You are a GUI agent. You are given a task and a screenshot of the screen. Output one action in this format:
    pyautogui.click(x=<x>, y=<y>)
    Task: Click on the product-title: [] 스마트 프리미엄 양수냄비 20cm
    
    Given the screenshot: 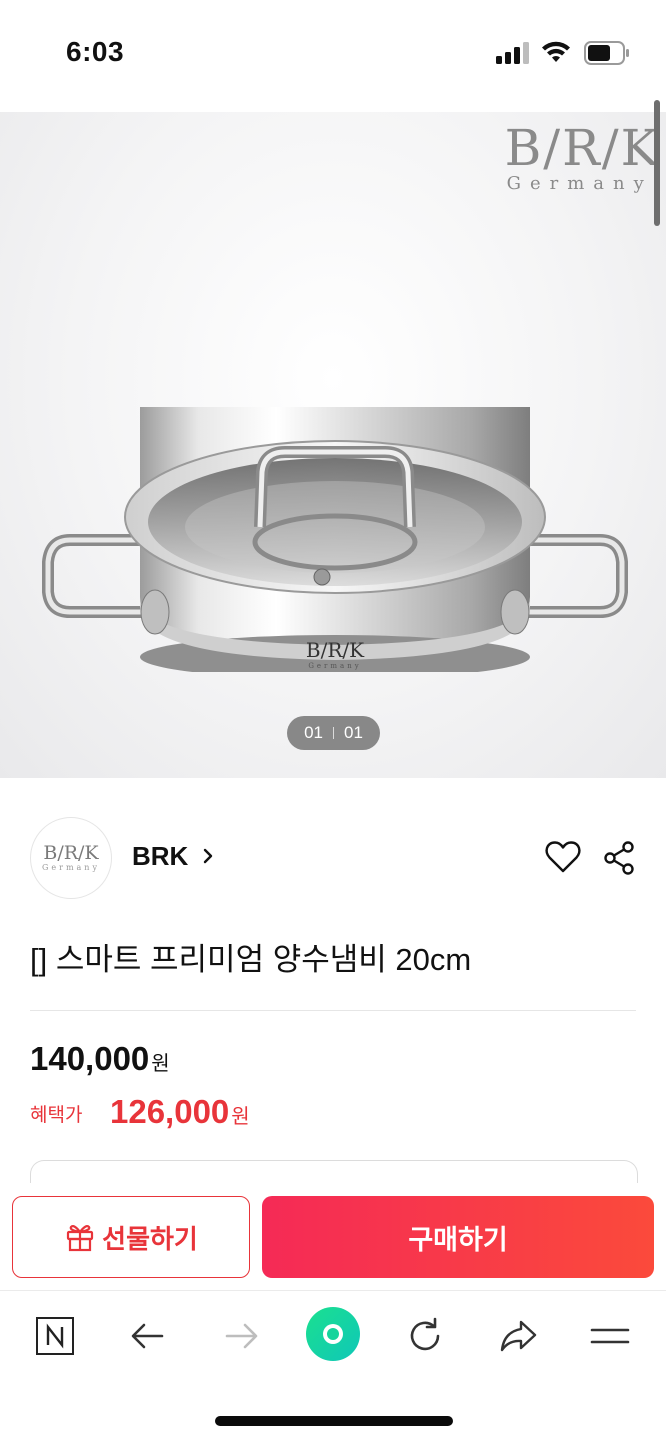 What is the action you would take?
    pyautogui.click(x=251, y=959)
    